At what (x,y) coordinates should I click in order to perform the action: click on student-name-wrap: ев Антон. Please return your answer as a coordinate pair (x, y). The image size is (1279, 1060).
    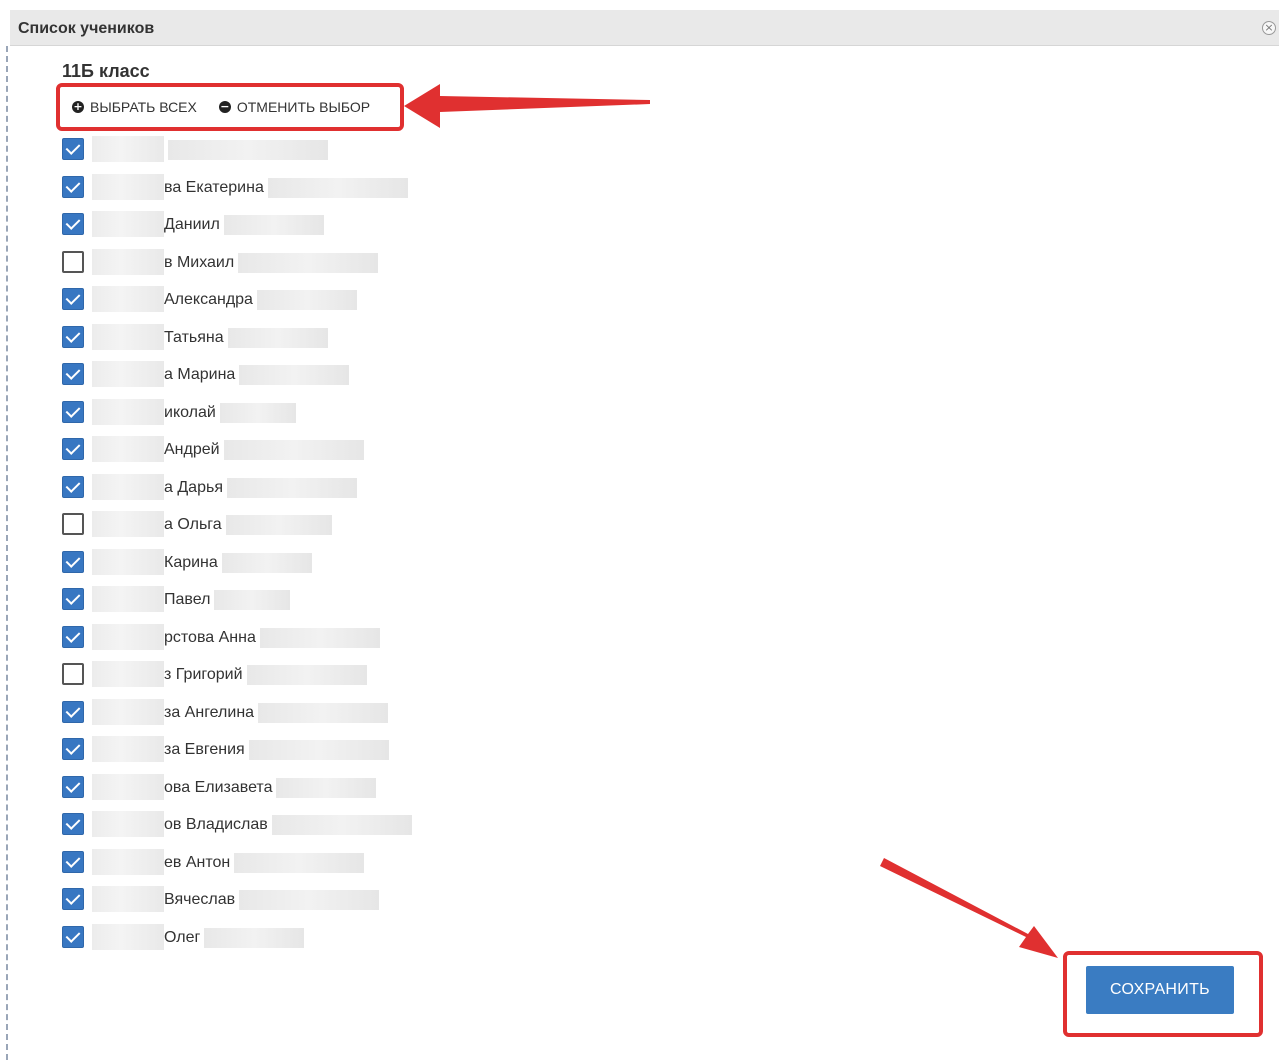
    Looking at the image, I should click on (264, 862).